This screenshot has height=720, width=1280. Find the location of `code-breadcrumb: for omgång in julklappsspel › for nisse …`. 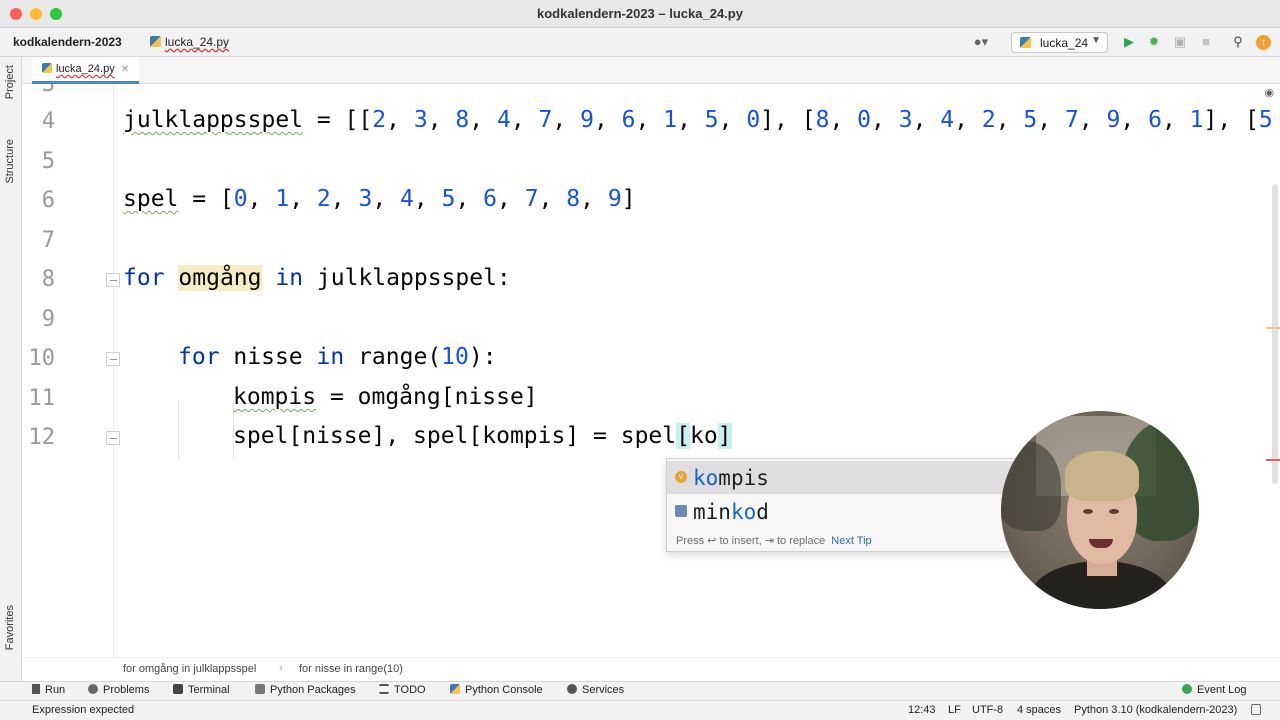

code-breadcrumb: for omgång in julklappsspel › for nisse … is located at coordinates (651, 669).